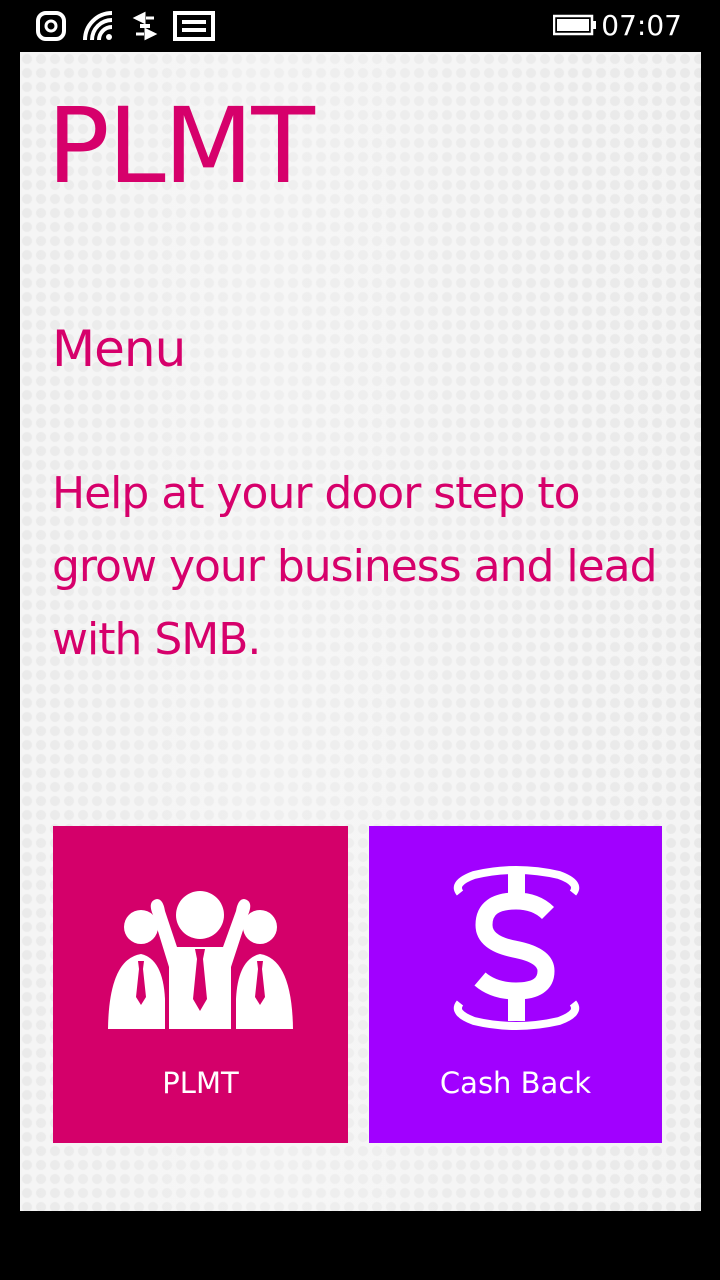  Describe the element at coordinates (51, 26) in the screenshot. I see `nfc-icon` at that location.